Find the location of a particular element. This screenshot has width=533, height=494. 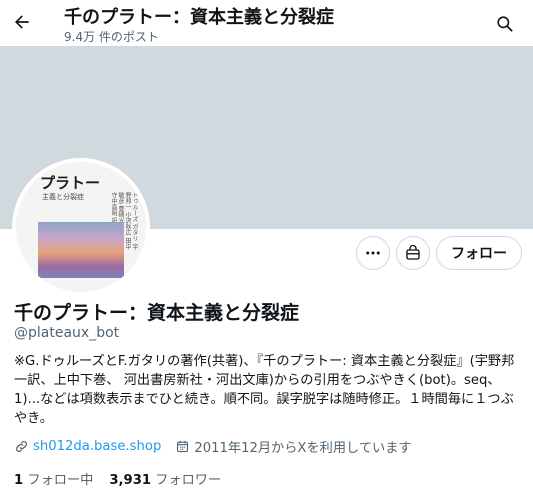

top-bar: 千のプラトー：資本主義と分裂症 9.4万 件のポスト is located at coordinates (266, 23).